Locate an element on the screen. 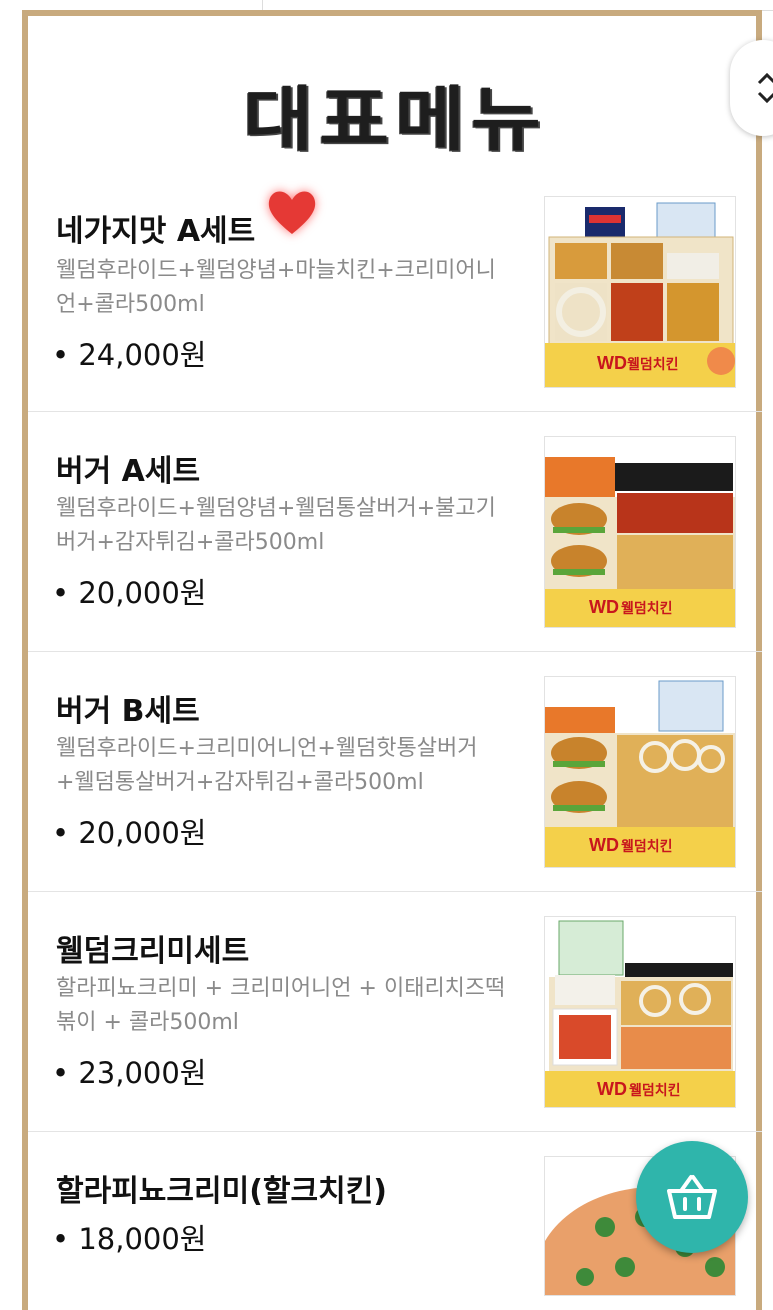 This screenshot has height=1310, width=773. menu-item-price: • 24,000원 is located at coordinates (129, 355).